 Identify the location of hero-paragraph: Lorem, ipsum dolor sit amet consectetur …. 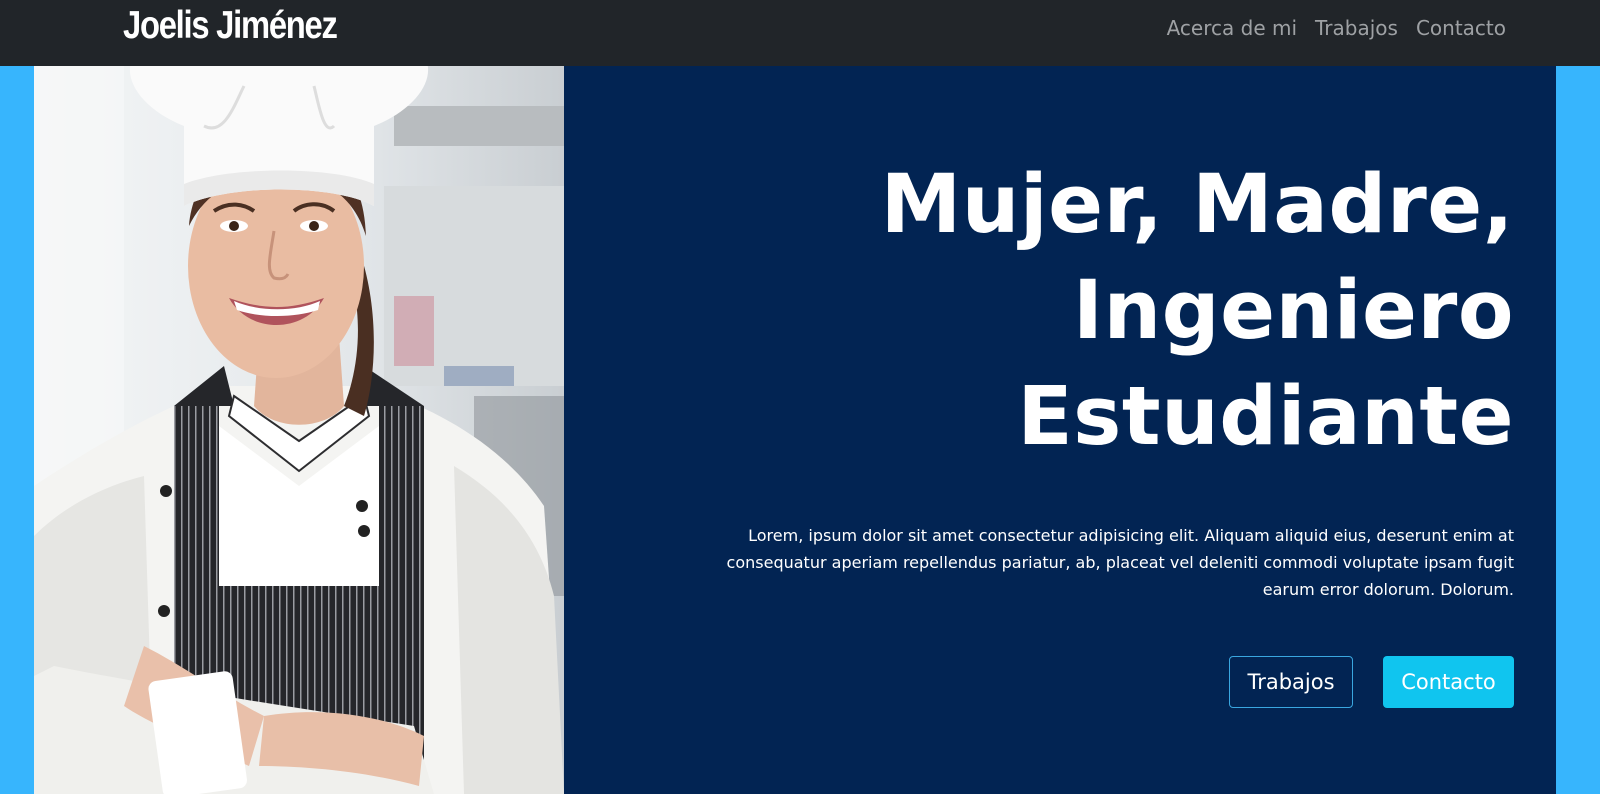
(1120, 562).